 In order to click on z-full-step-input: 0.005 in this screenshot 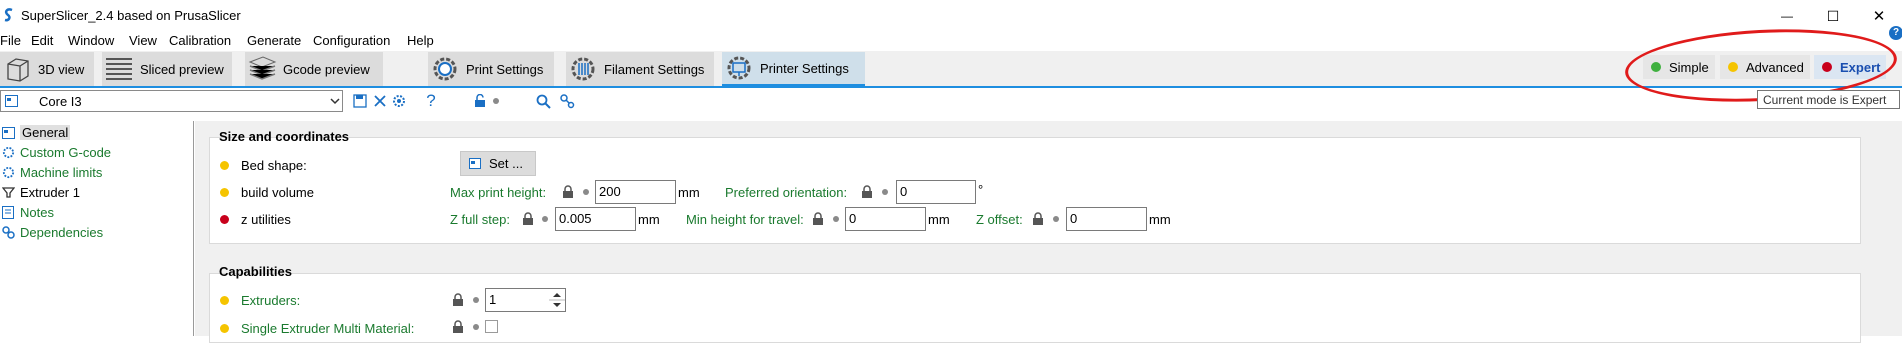, I will do `click(595, 219)`.